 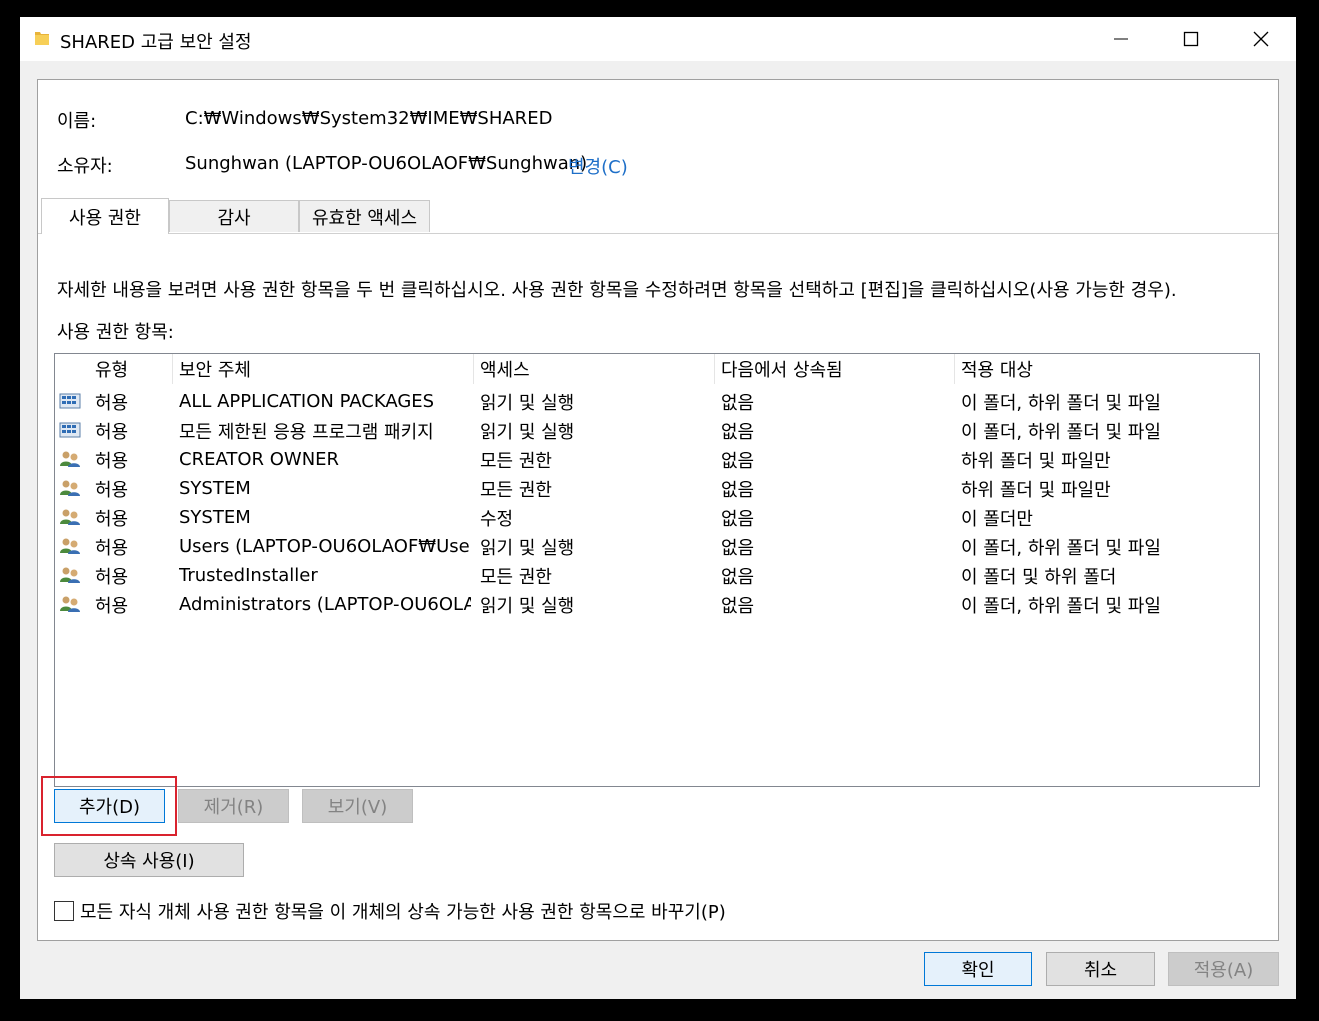 What do you see at coordinates (364, 216) in the screenshot?
I see `tab-effective-access: 유효한 액세스` at bounding box center [364, 216].